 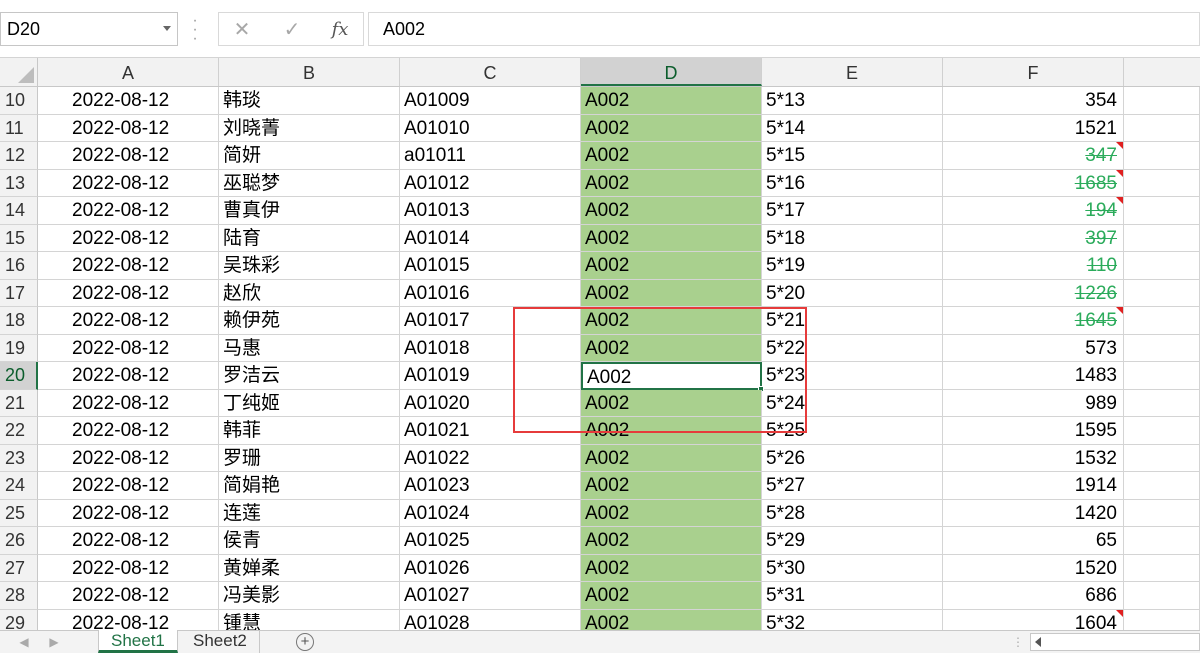 What do you see at coordinates (19, 101) in the screenshot?
I see `row-header: 10` at bounding box center [19, 101].